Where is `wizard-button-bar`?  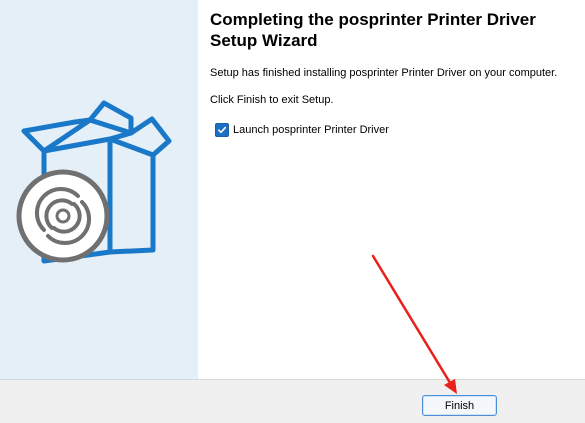
wizard-button-bar is located at coordinates (292, 401).